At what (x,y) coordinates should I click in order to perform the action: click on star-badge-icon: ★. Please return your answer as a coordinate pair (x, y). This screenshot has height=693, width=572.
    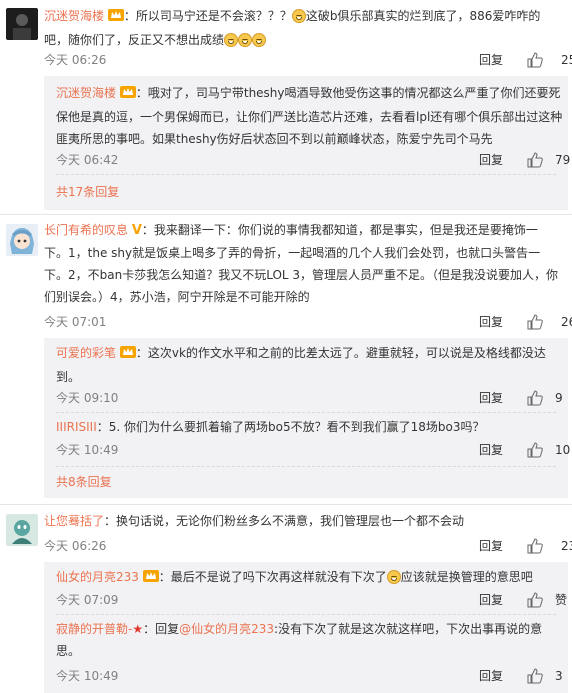
    Looking at the image, I should click on (138, 629).